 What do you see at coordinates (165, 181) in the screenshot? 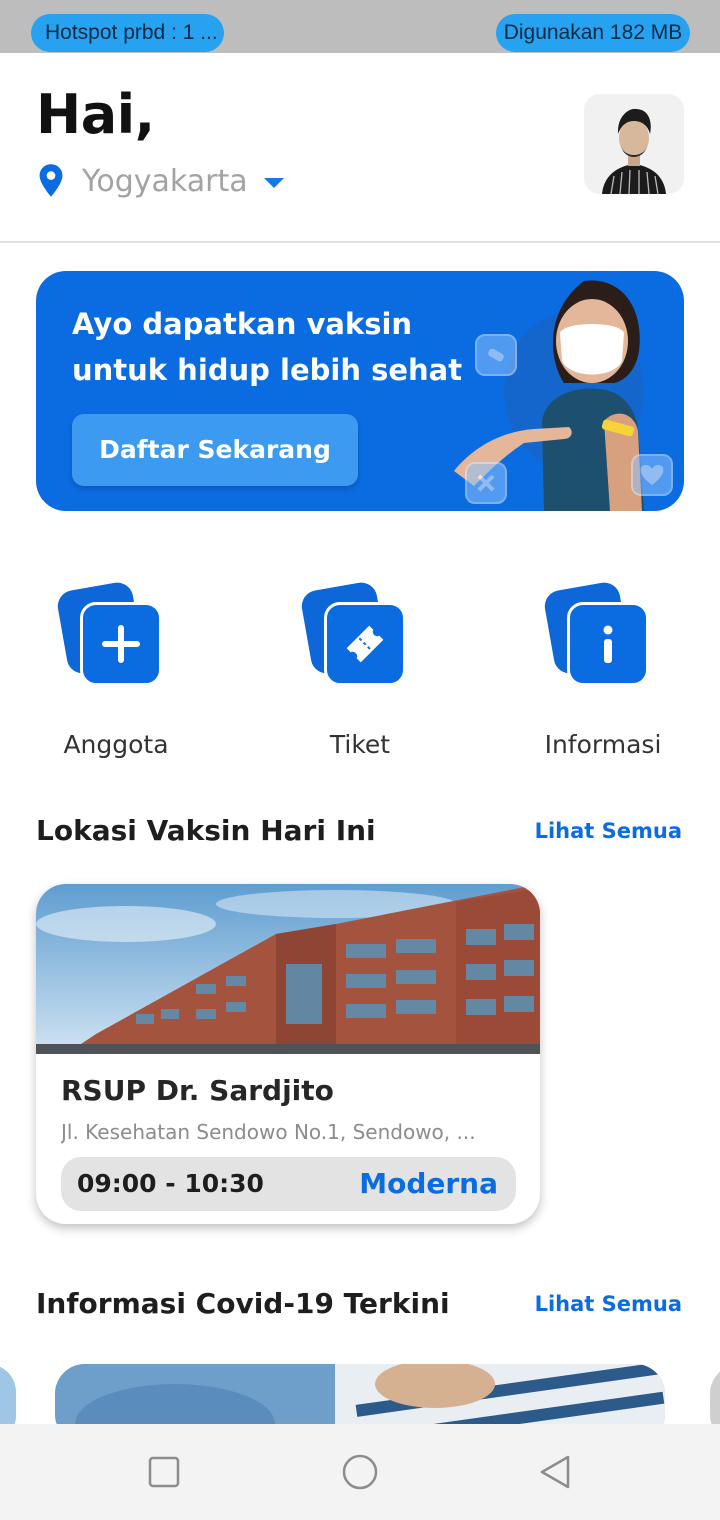
I see `location-name: Yogyakarta` at bounding box center [165, 181].